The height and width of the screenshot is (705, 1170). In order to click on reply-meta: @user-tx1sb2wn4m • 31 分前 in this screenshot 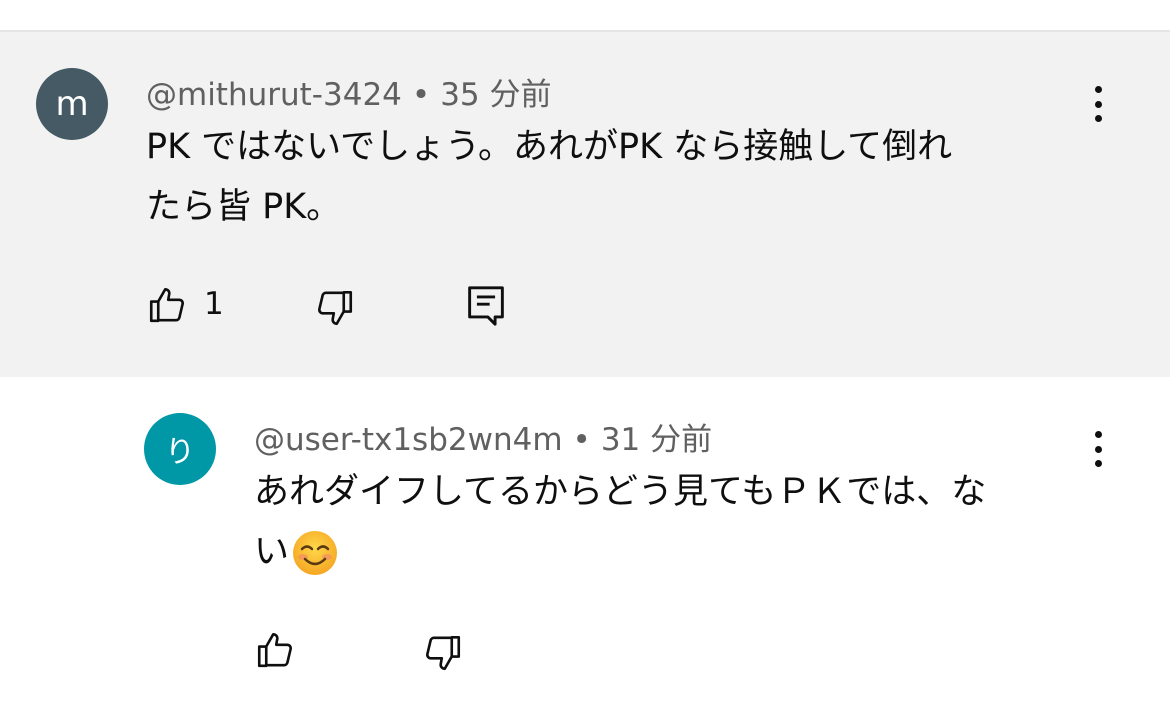, I will do `click(483, 436)`.